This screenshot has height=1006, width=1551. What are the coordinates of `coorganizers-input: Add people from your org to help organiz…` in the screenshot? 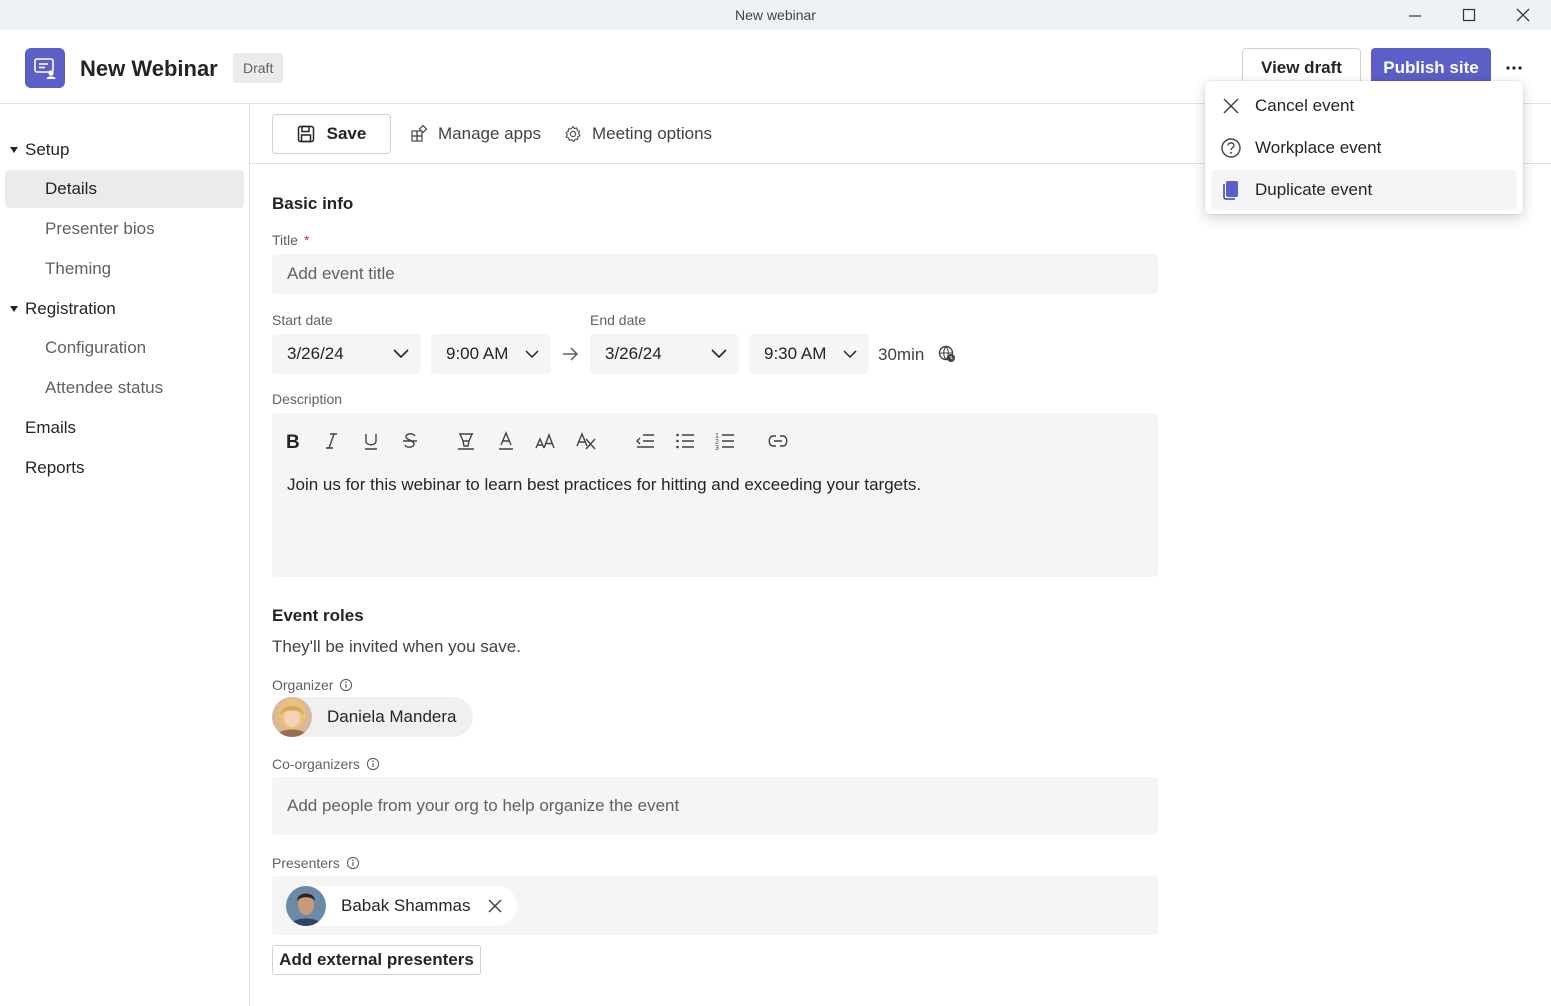 It's located at (715, 806).